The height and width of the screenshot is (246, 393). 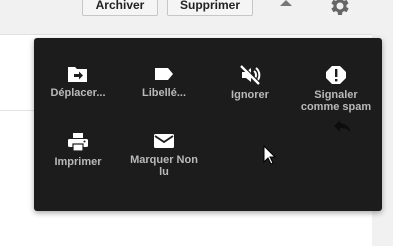 What do you see at coordinates (17, 110) in the screenshot?
I see `list-divider` at bounding box center [17, 110].